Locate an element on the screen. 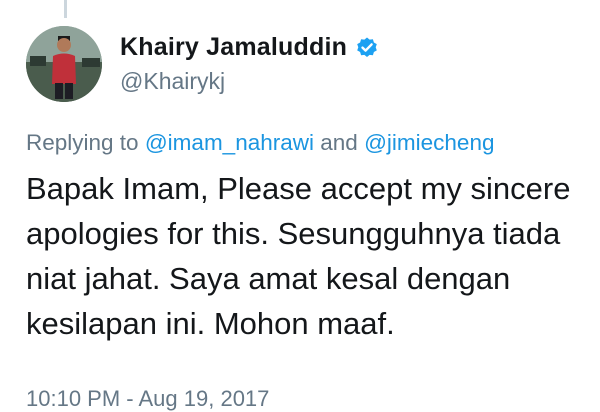  mention-link: @imam_nahrawi is located at coordinates (229, 142).